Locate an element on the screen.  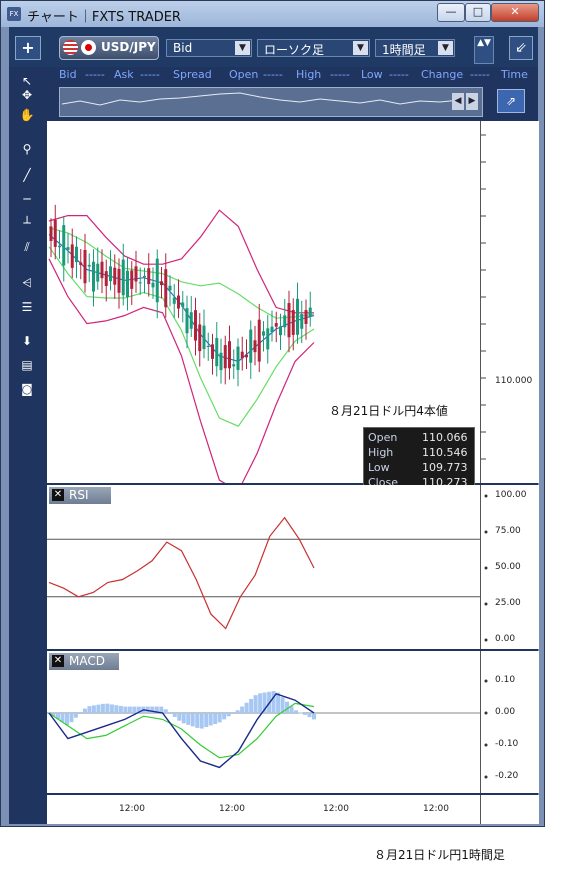
change-value: ----- is located at coordinates (480, 74).